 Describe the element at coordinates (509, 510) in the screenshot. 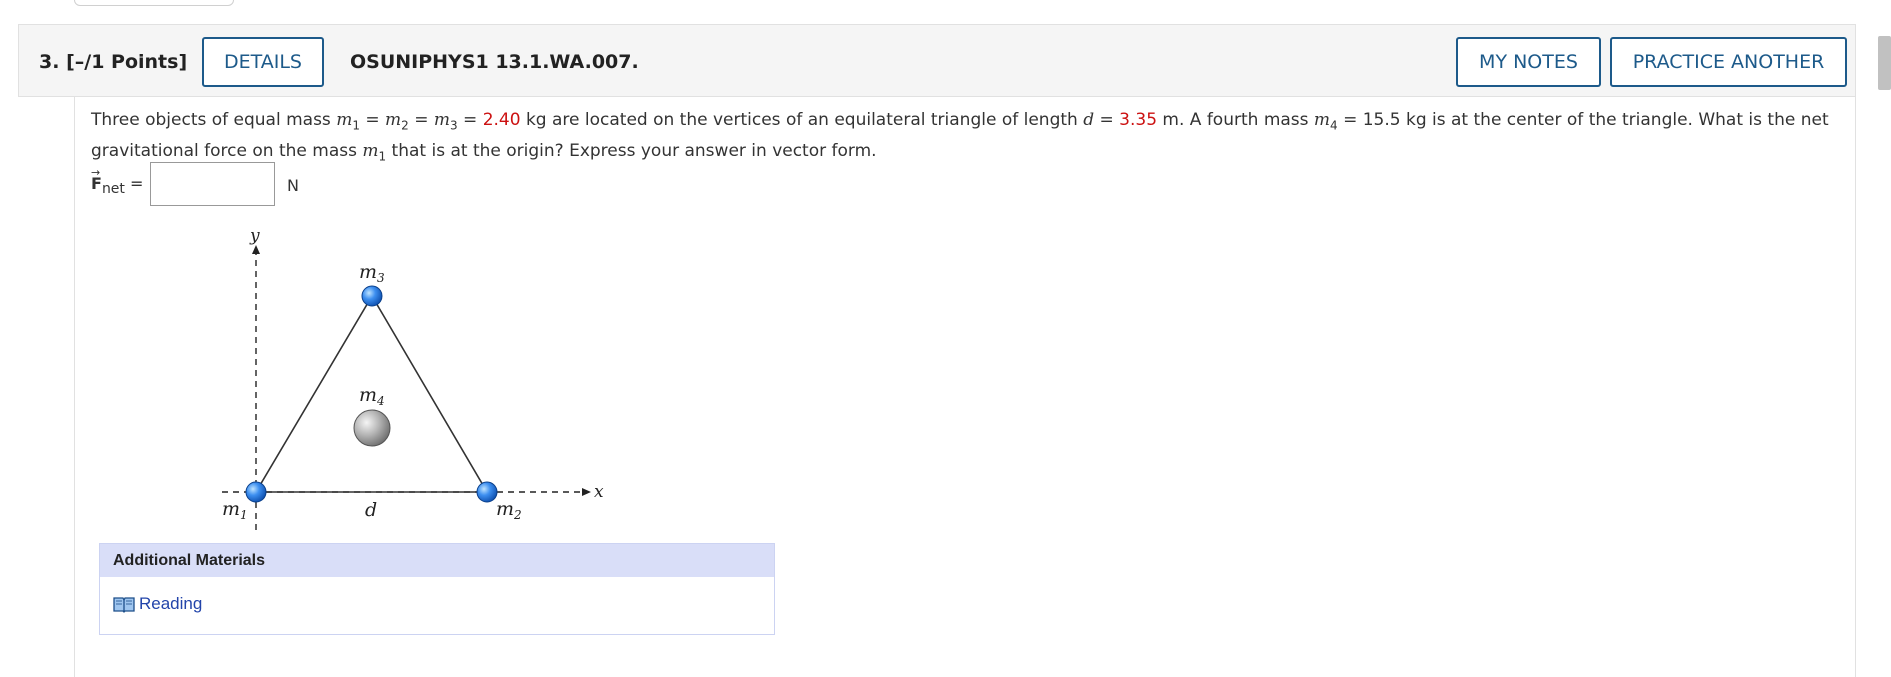

I see `m2-label: m2` at that location.